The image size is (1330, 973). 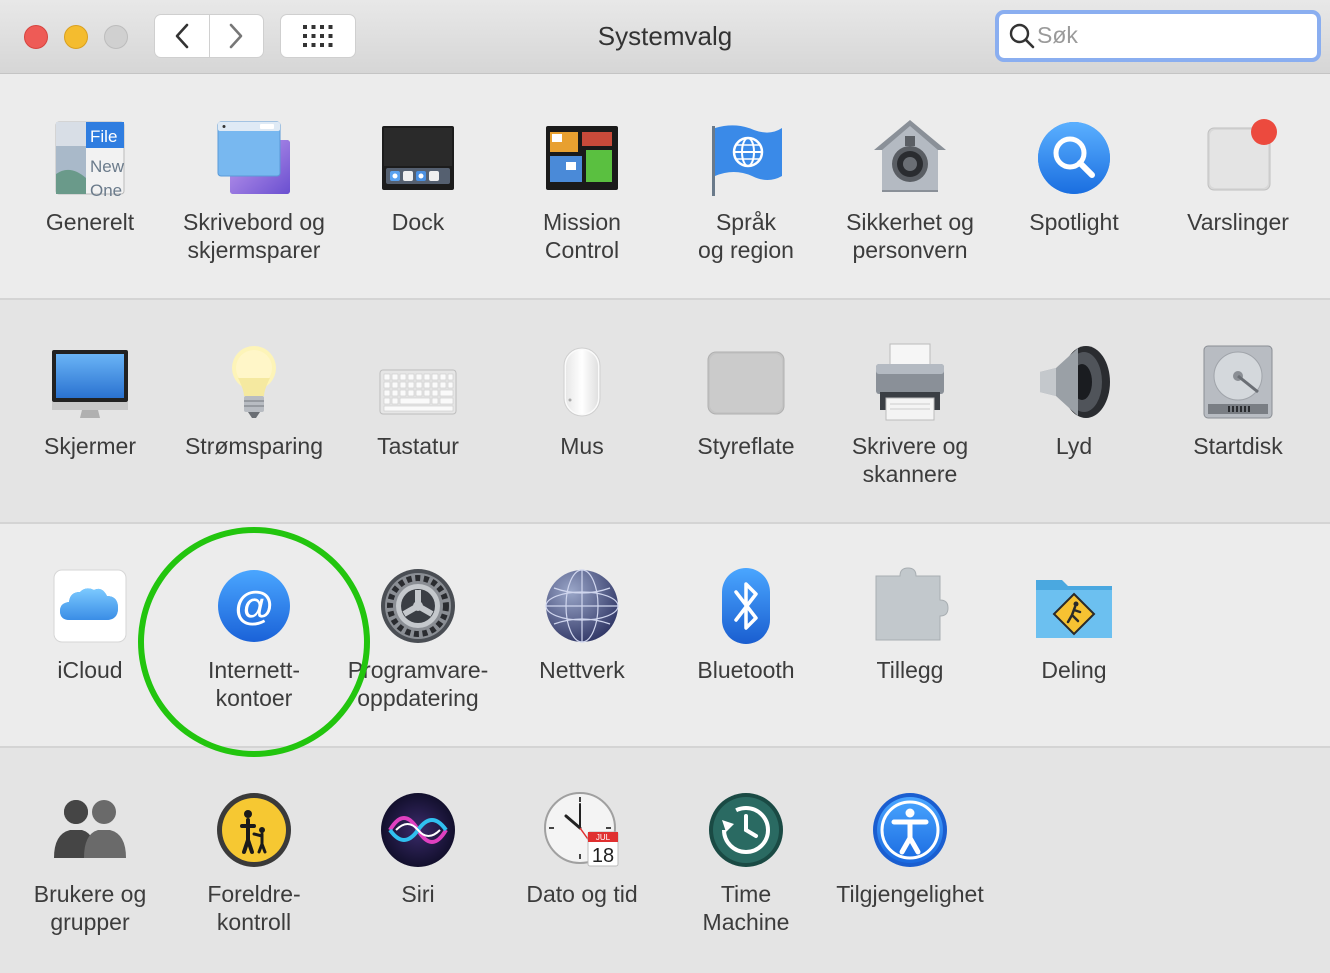 What do you see at coordinates (746, 670) in the screenshot?
I see `pane-label: Bluetooth` at bounding box center [746, 670].